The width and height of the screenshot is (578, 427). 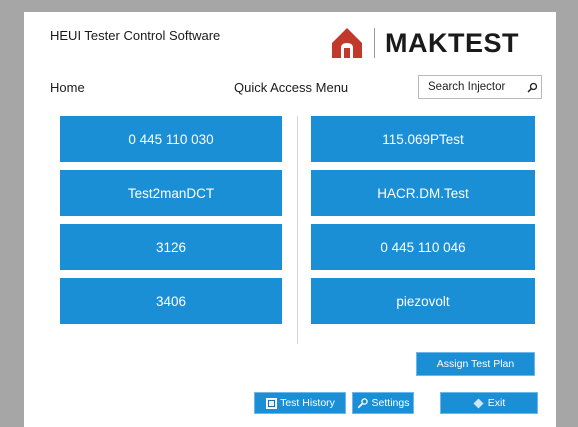 What do you see at coordinates (423, 301) in the screenshot?
I see `quick-access-tile: piezovolt` at bounding box center [423, 301].